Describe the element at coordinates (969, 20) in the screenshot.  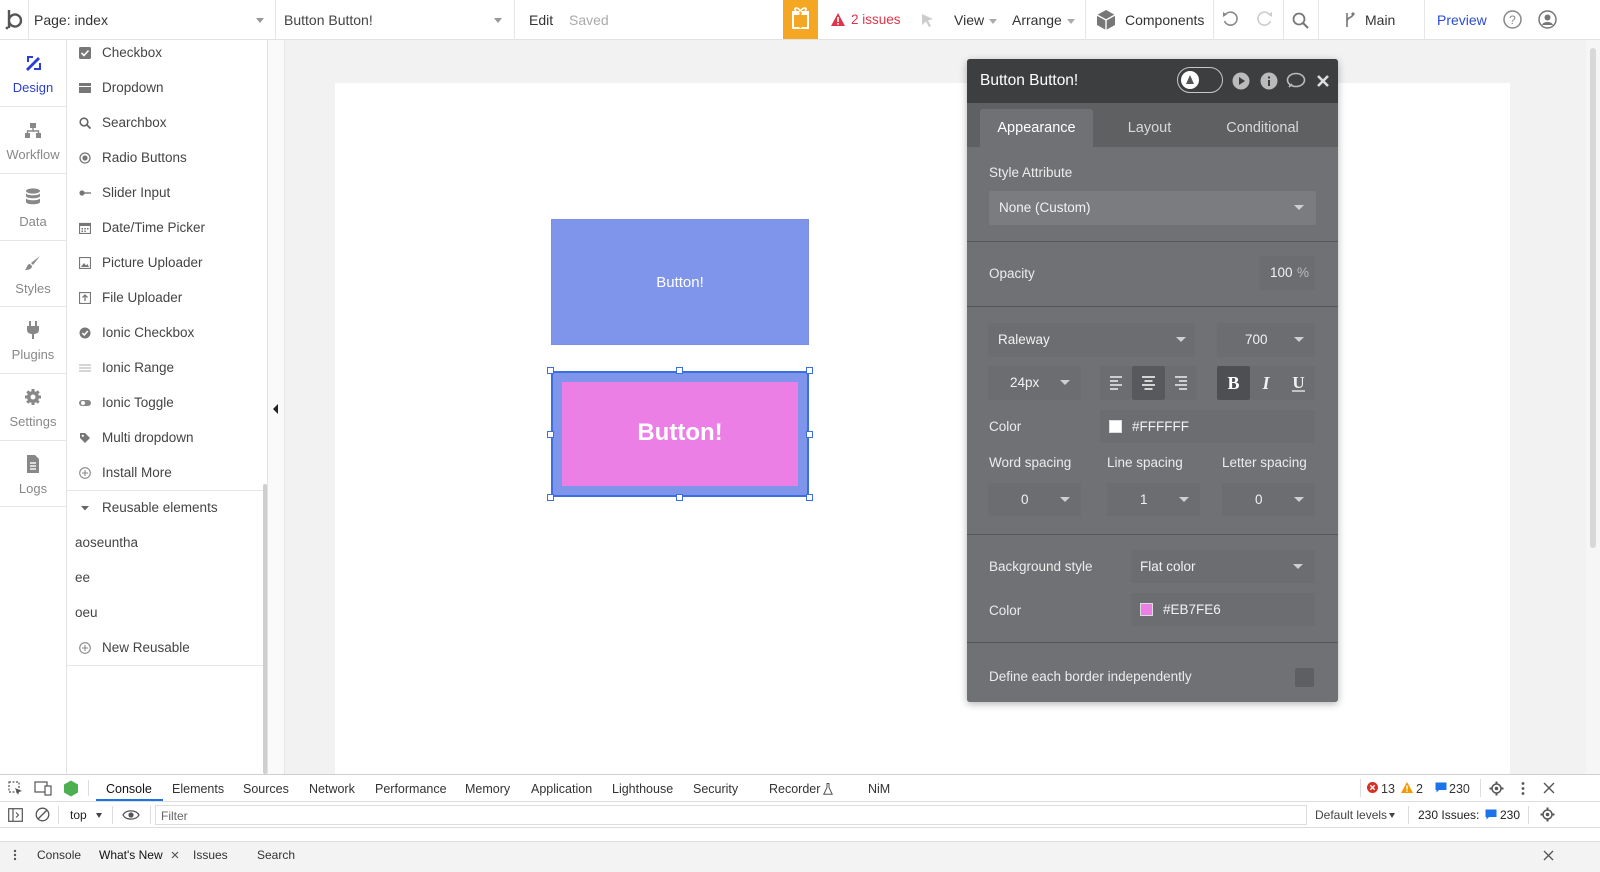
I see `view-menu: View` at that location.